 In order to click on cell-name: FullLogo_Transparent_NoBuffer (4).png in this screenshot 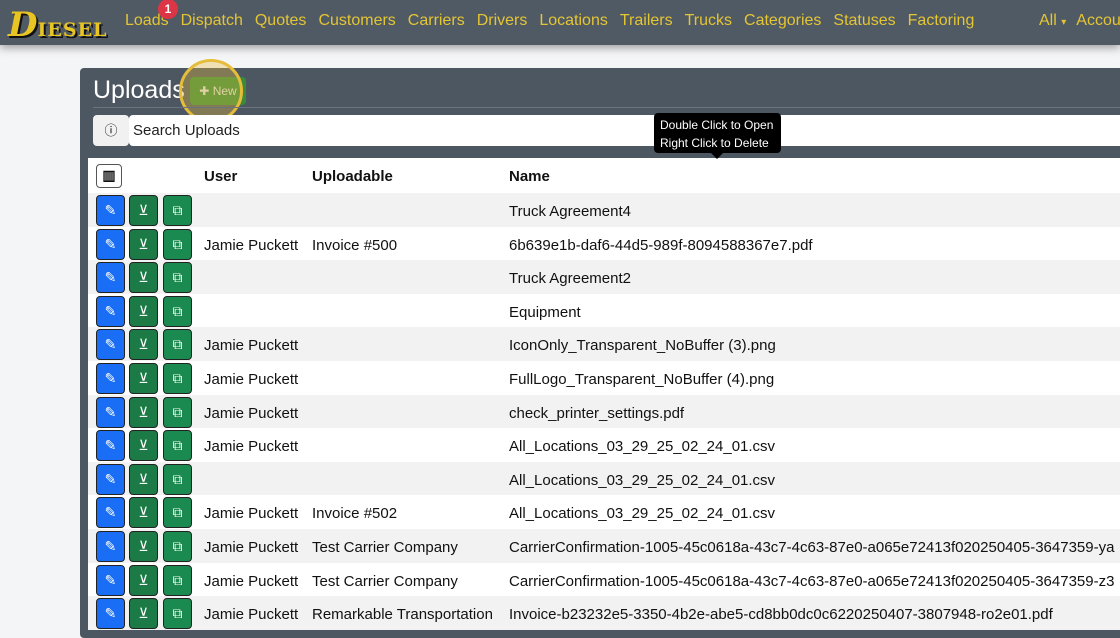, I will do `click(642, 379)`.